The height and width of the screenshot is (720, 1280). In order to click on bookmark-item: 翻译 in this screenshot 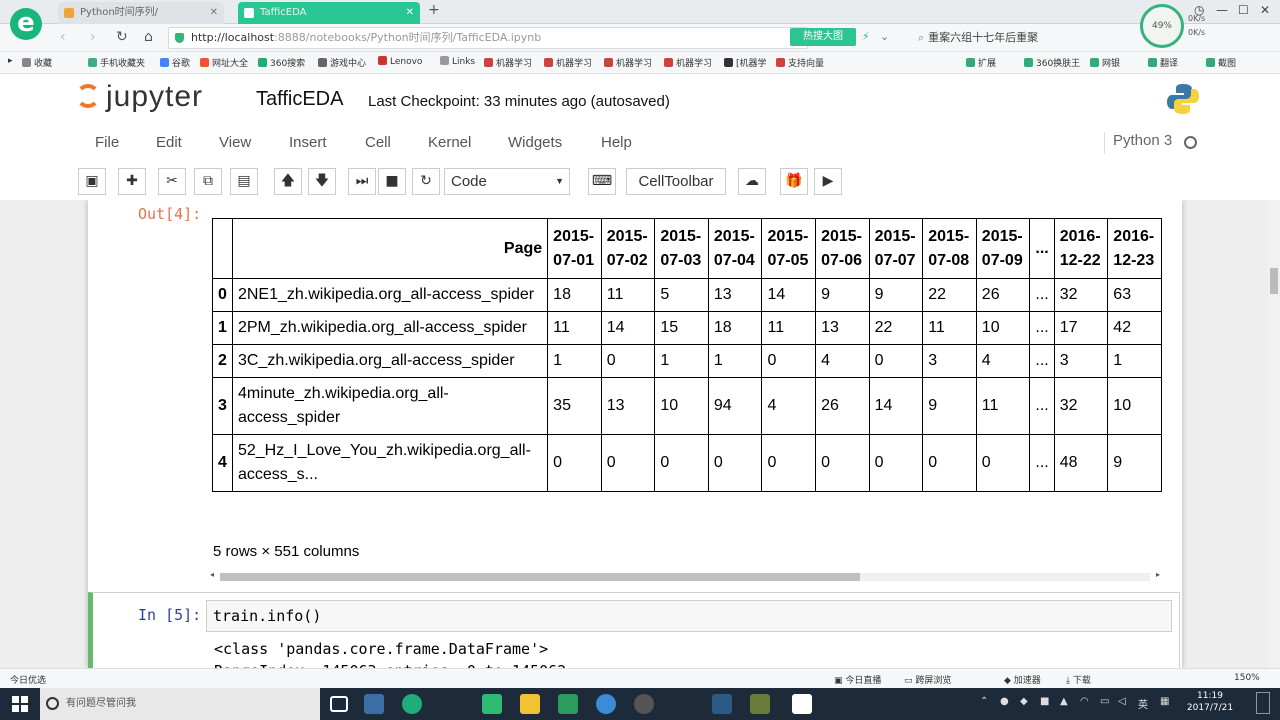, I will do `click(1163, 62)`.